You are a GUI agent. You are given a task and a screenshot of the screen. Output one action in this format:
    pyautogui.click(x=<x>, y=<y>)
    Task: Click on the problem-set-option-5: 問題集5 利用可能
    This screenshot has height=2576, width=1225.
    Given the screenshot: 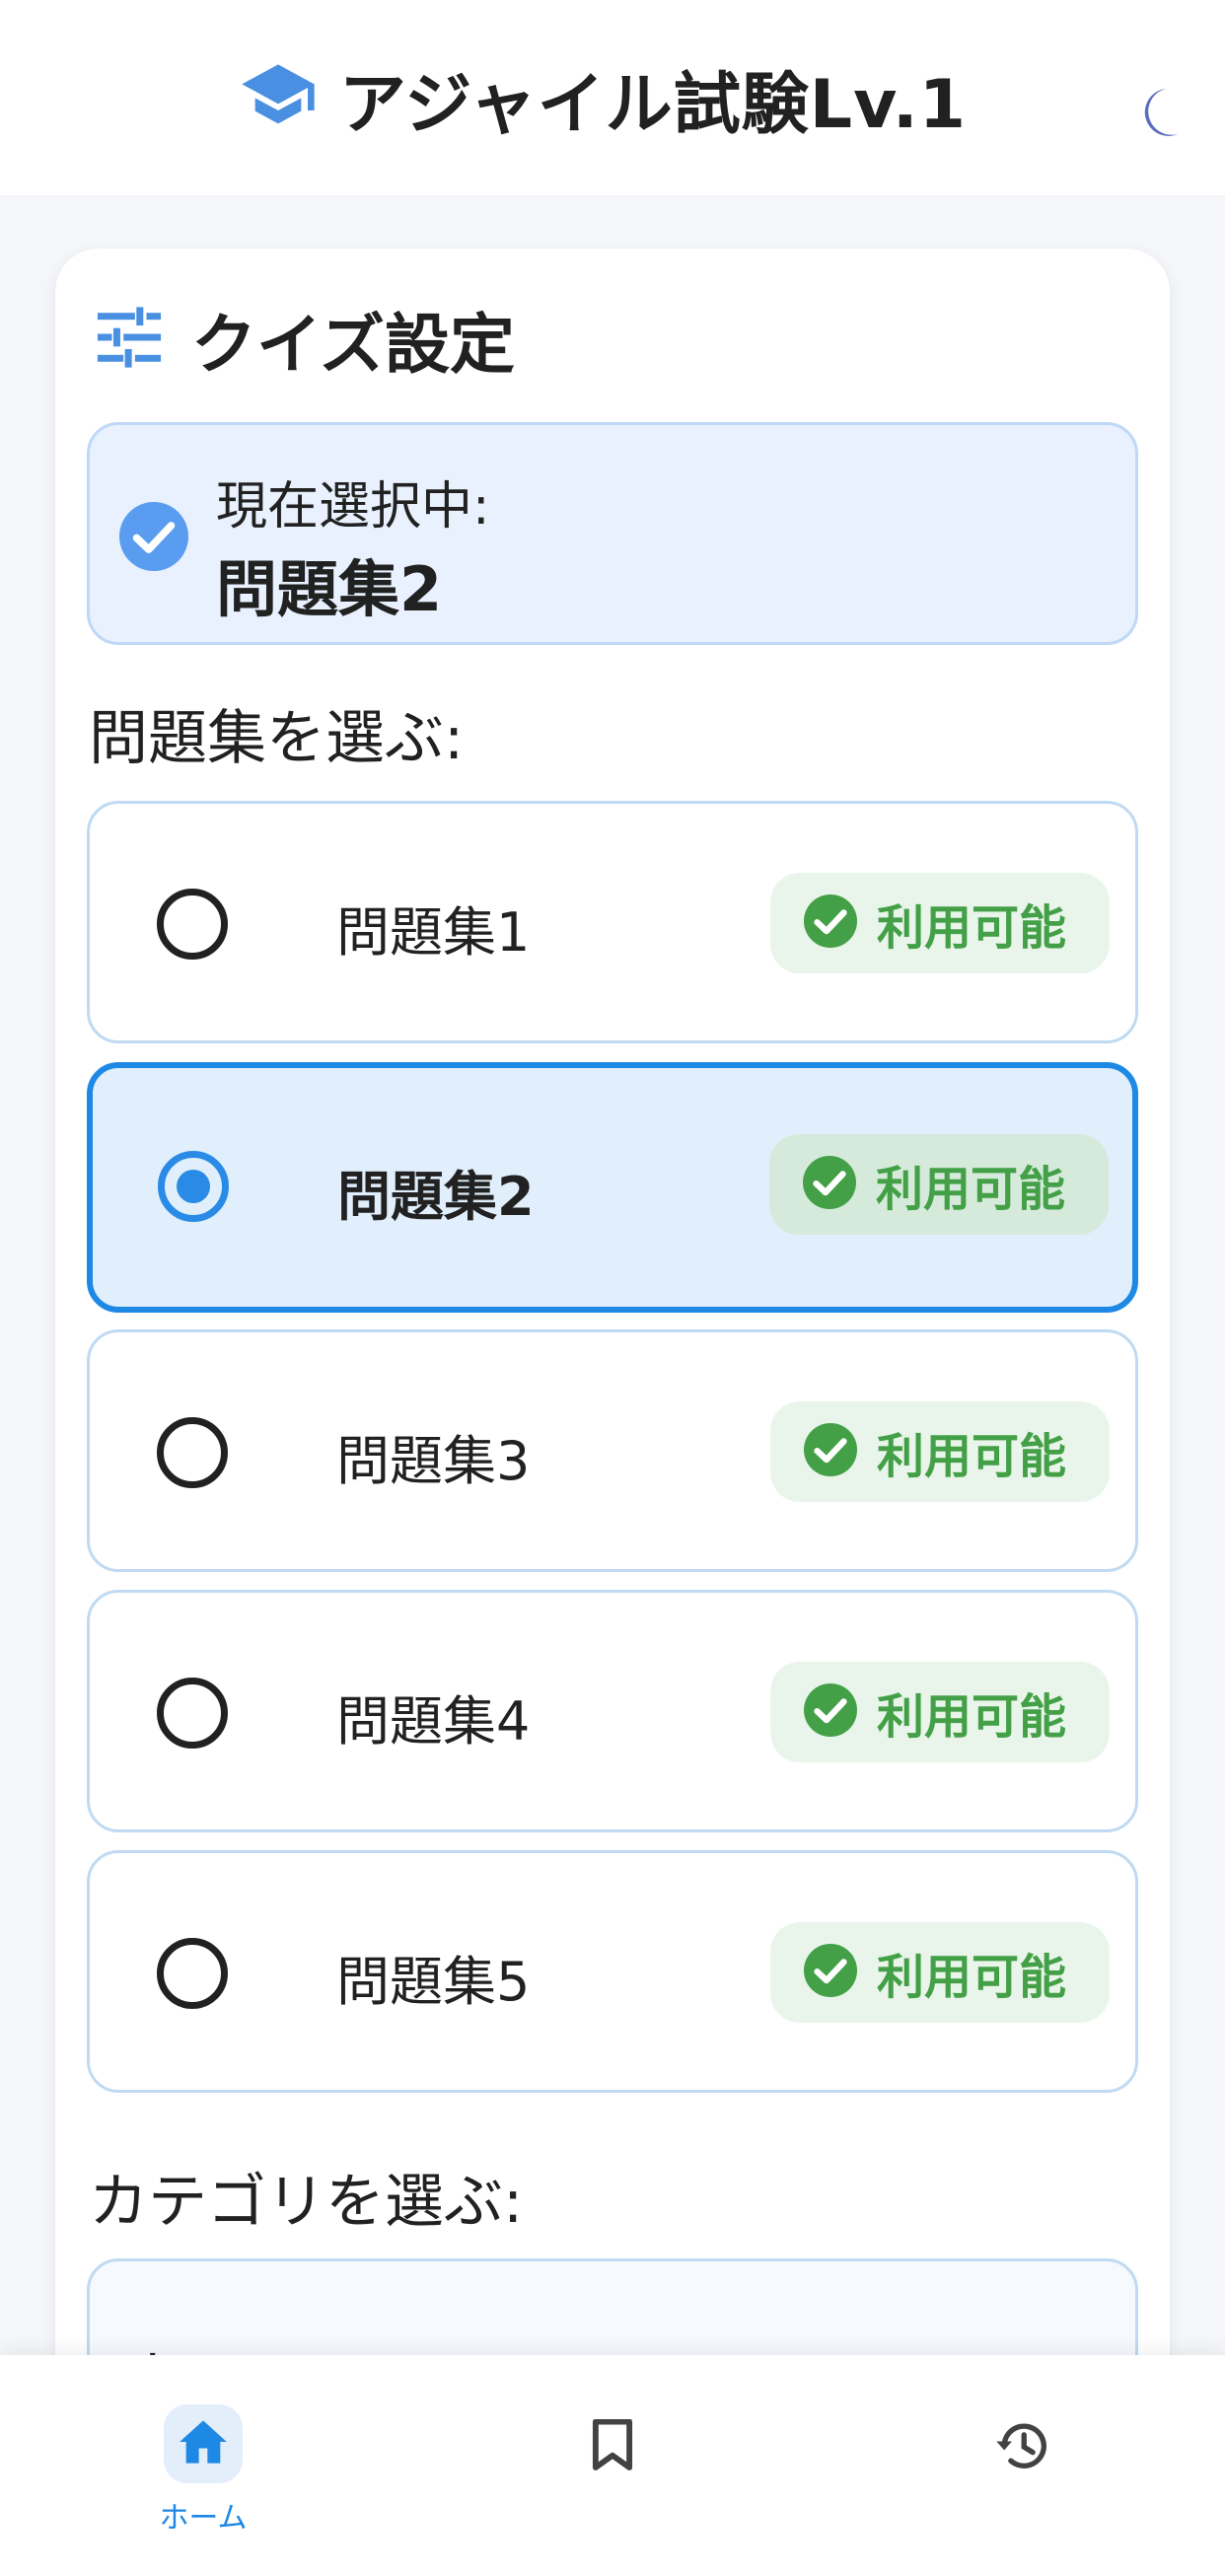 What is the action you would take?
    pyautogui.click(x=612, y=1972)
    